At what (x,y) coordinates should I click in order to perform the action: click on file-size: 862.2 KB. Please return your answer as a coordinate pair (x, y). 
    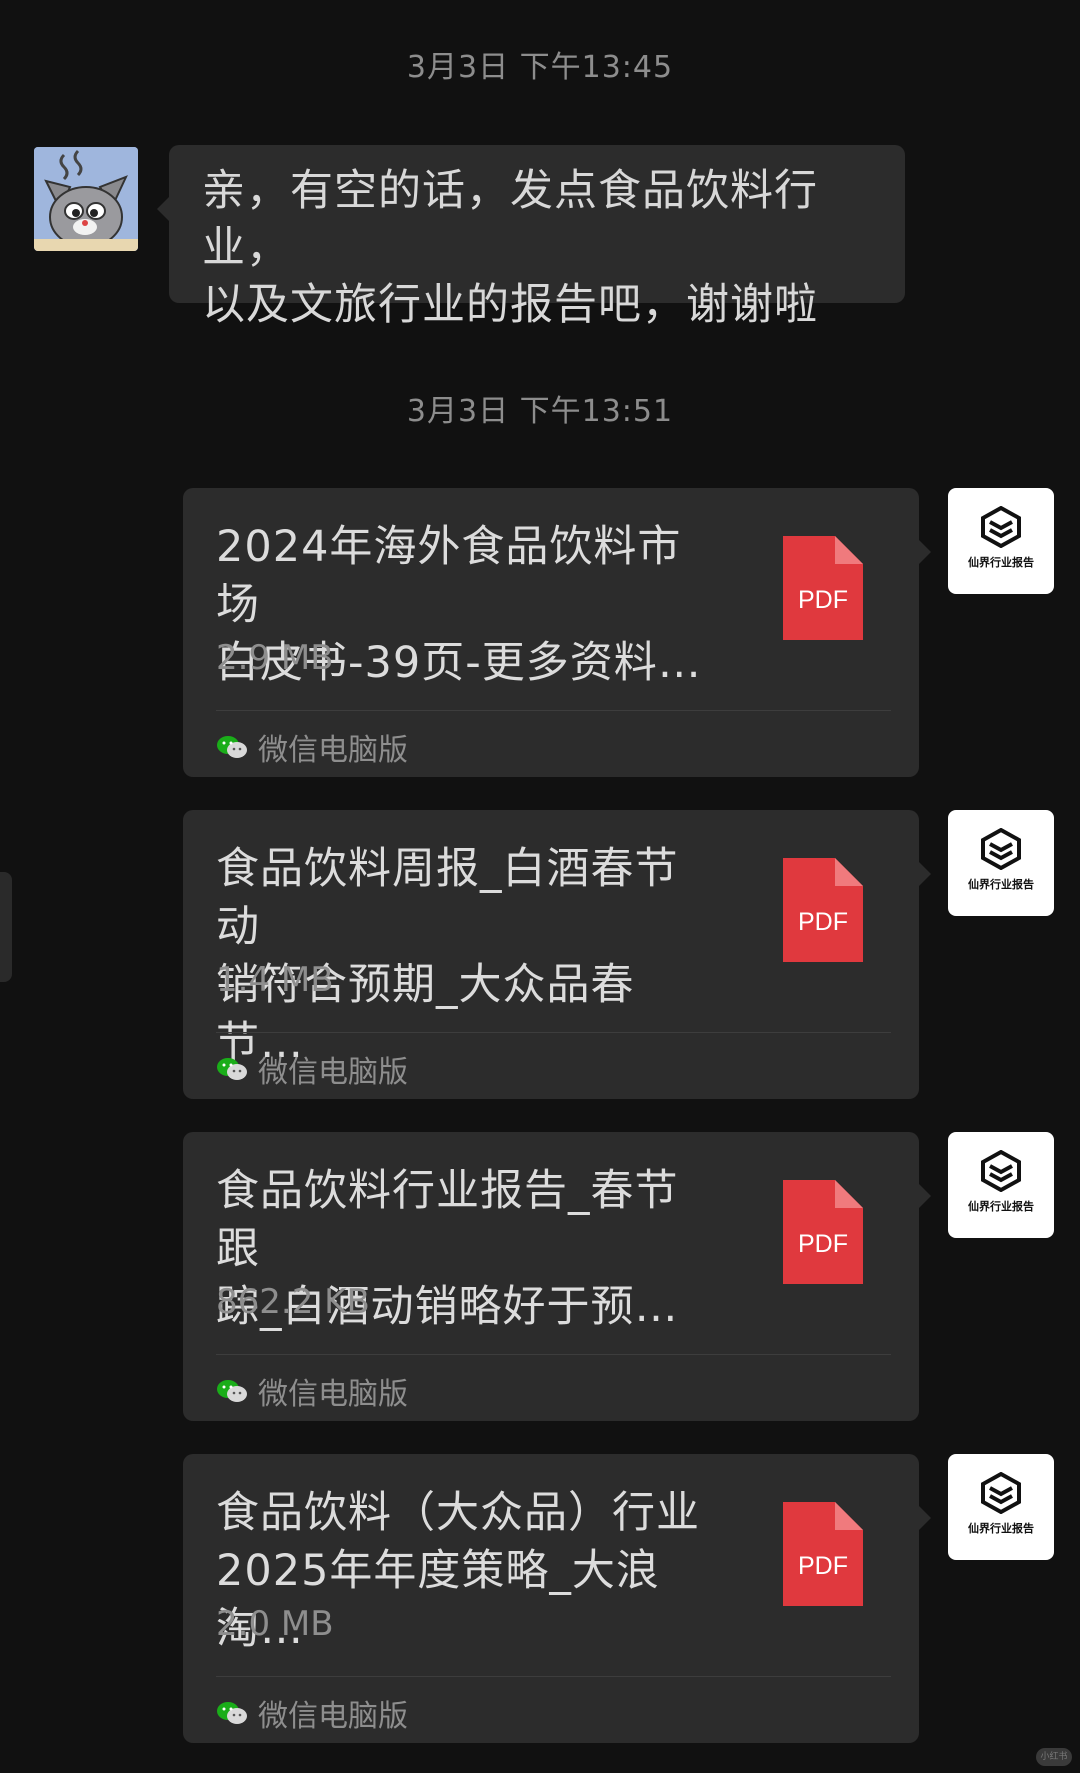
    Looking at the image, I should click on (293, 1302).